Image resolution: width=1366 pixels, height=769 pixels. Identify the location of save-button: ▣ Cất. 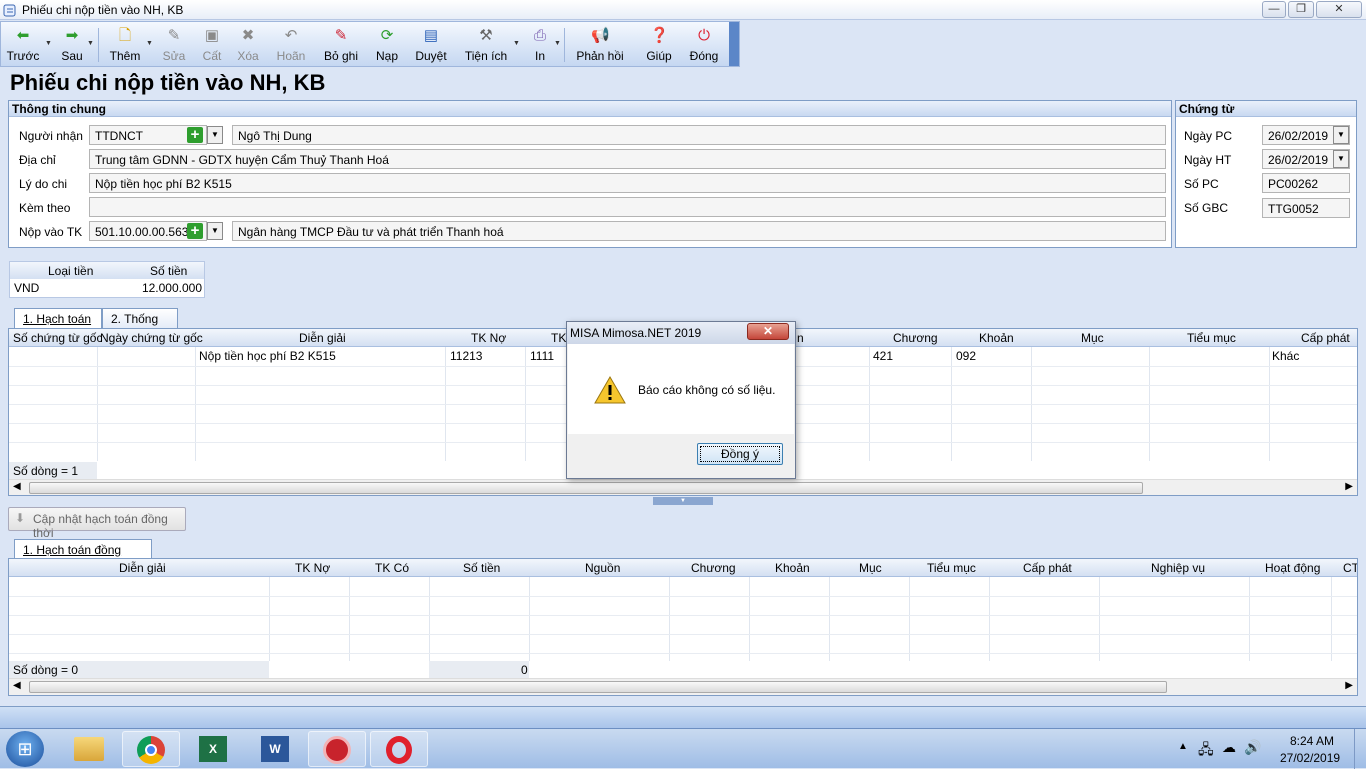
(212, 45).